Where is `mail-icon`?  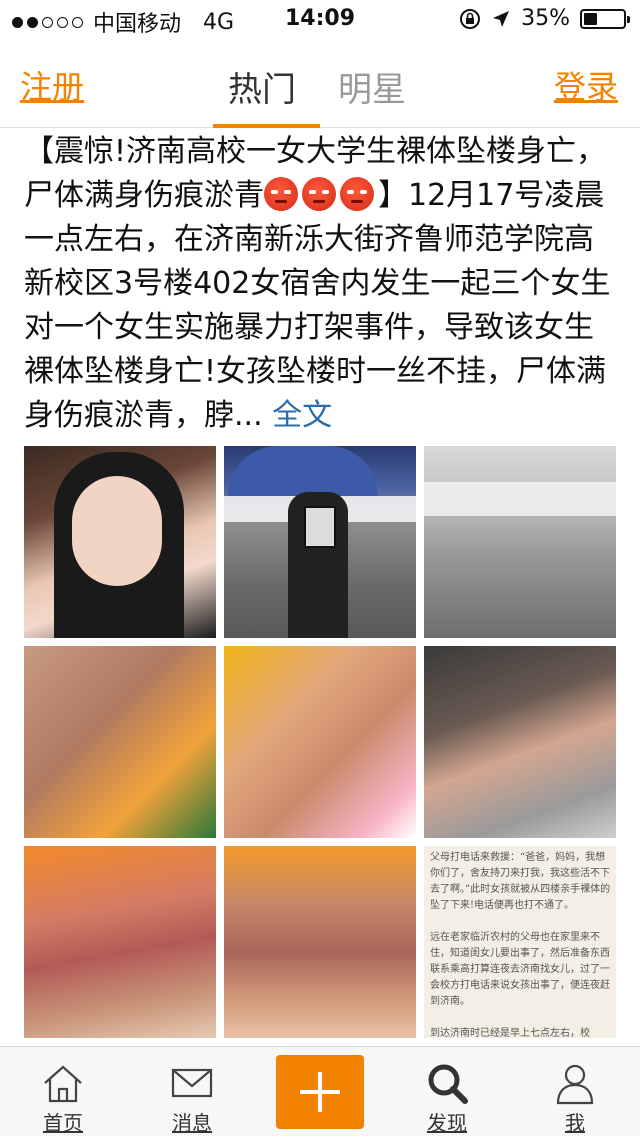 mail-icon is located at coordinates (192, 1083).